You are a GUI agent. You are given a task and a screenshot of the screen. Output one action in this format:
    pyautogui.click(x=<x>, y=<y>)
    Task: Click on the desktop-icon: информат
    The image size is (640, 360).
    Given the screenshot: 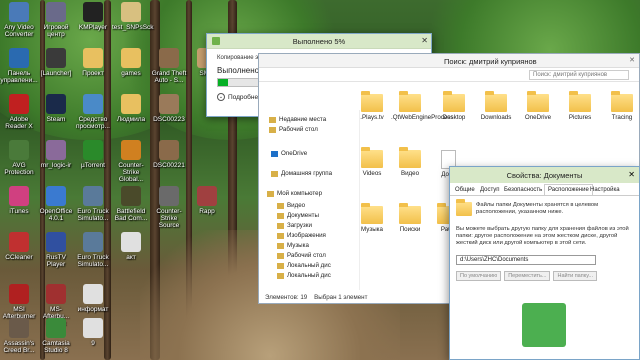 What is the action you would take?
    pyautogui.click(x=93, y=298)
    